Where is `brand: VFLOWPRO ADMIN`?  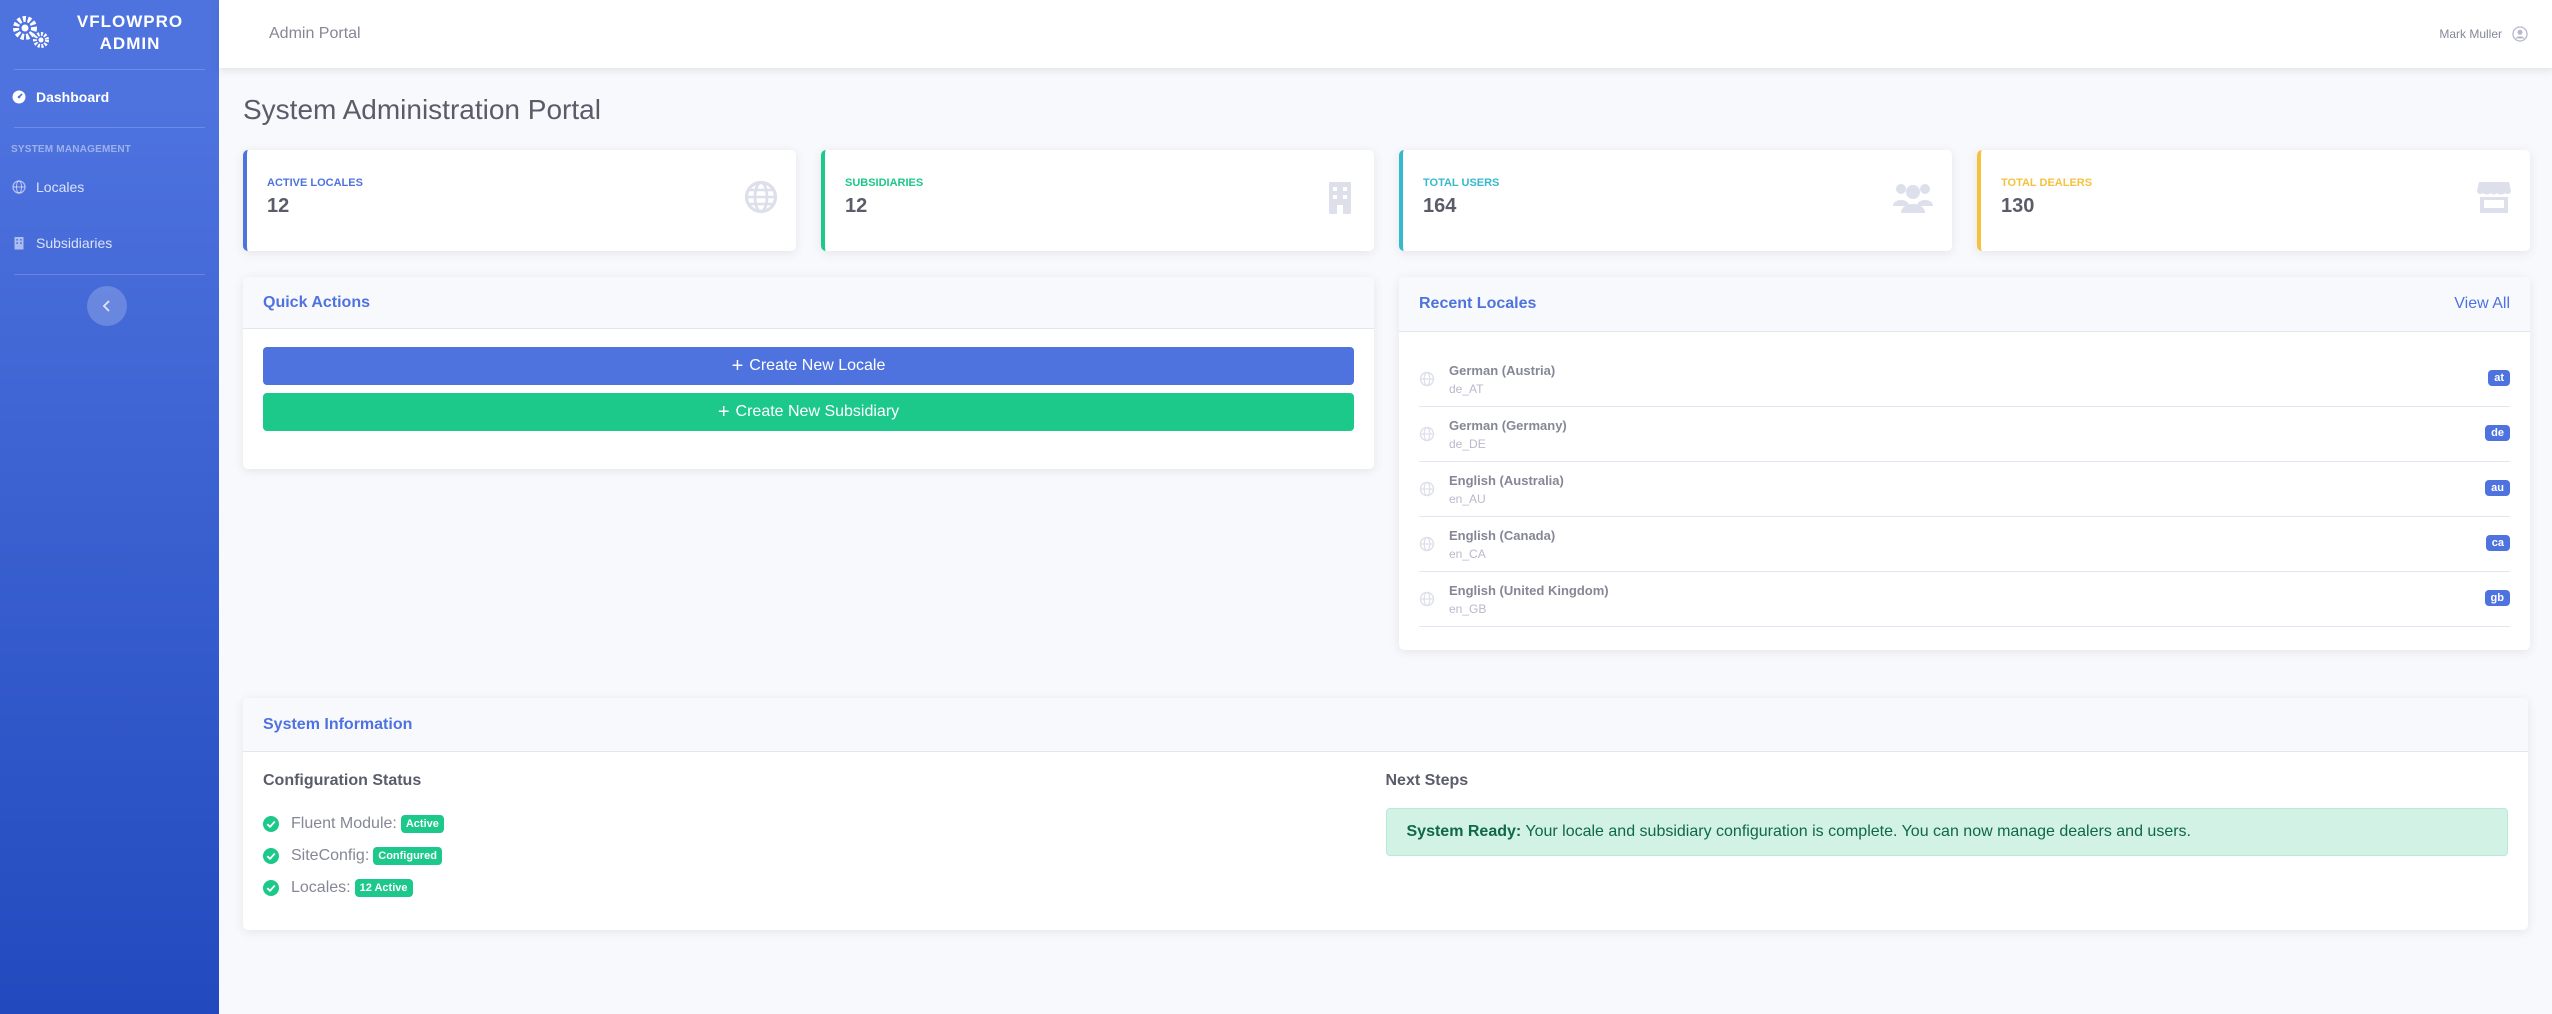
brand: VFLOWPRO ADMIN is located at coordinates (109, 33).